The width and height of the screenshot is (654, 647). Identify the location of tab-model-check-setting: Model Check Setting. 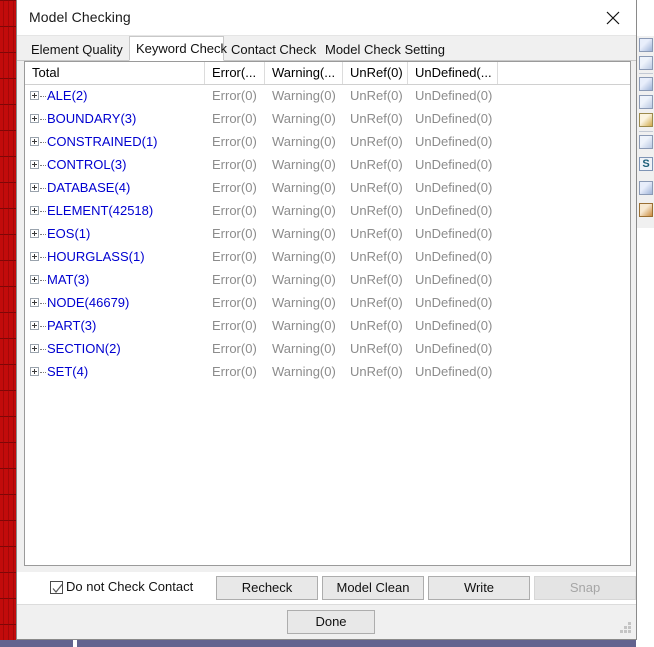
(381, 49).